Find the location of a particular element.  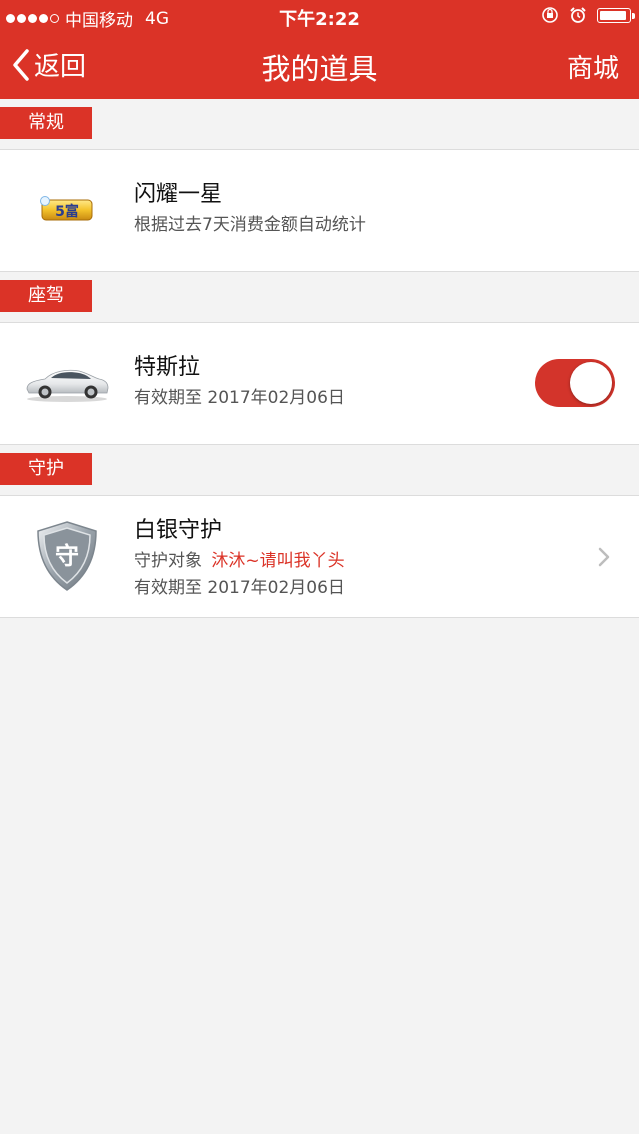

list-item: 守 白银守护 守护对象 沐沐~请叫我丫头 有效期至 2017年02月06日 is located at coordinates (319, 557).